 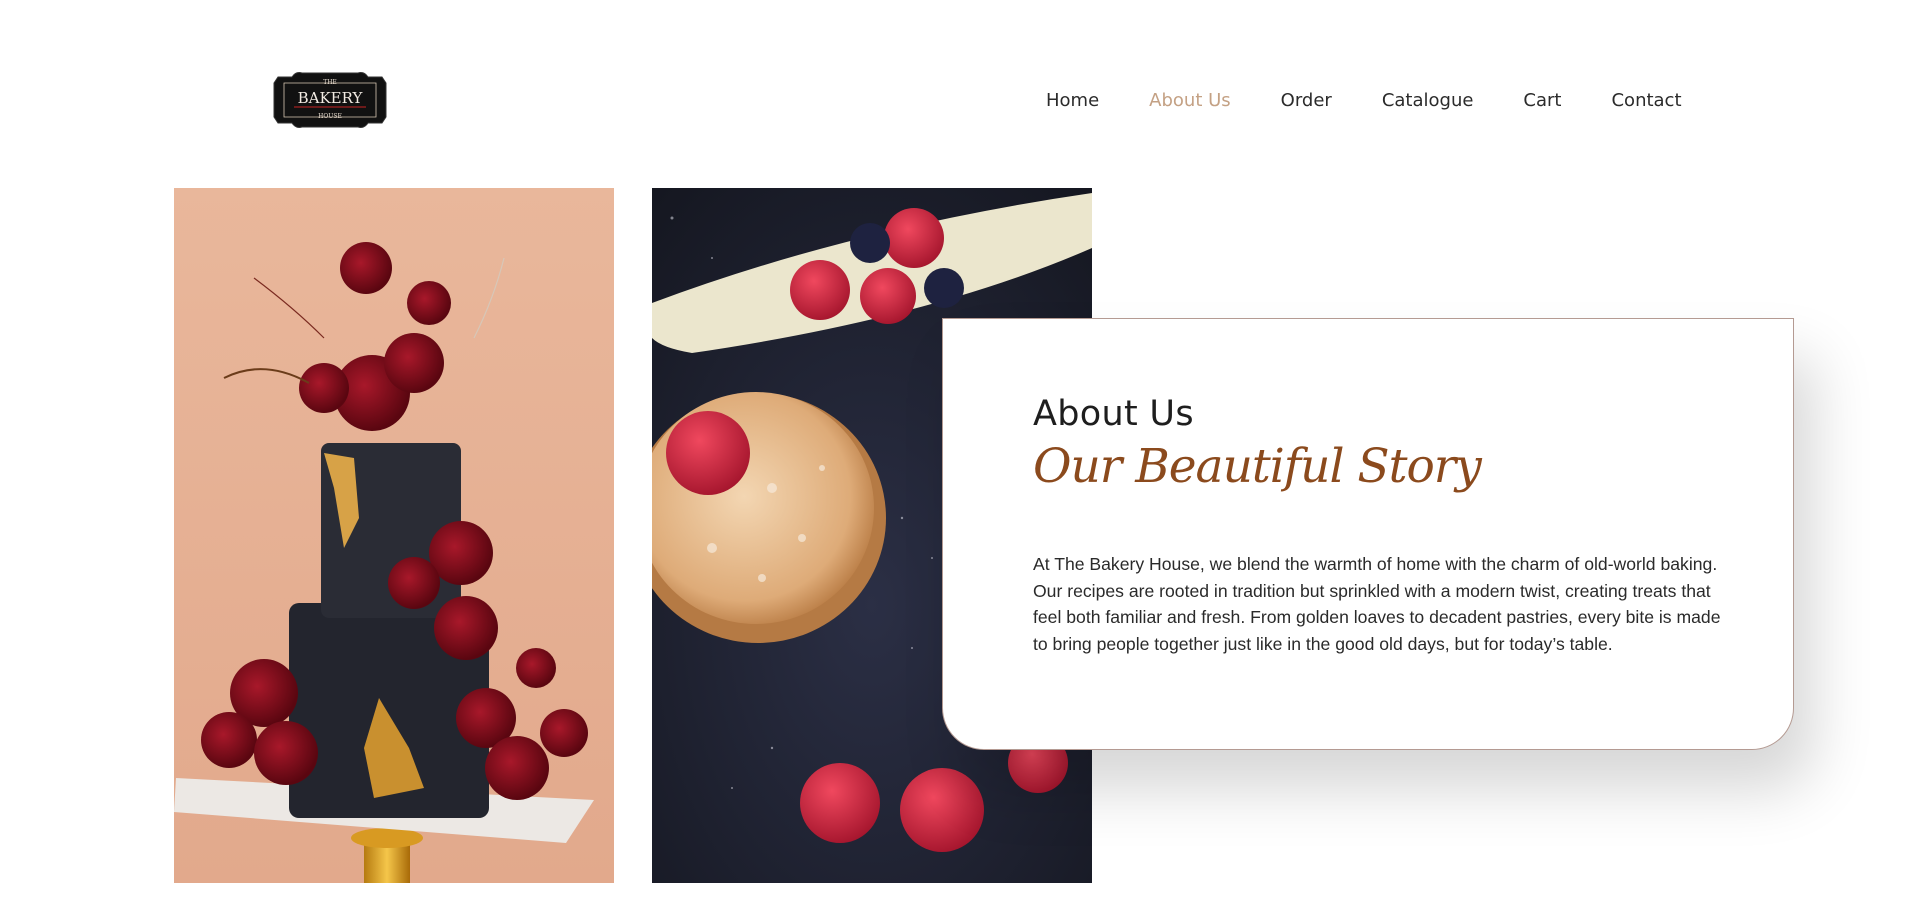 I want to click on nav-contact: Contact, so click(x=1646, y=101).